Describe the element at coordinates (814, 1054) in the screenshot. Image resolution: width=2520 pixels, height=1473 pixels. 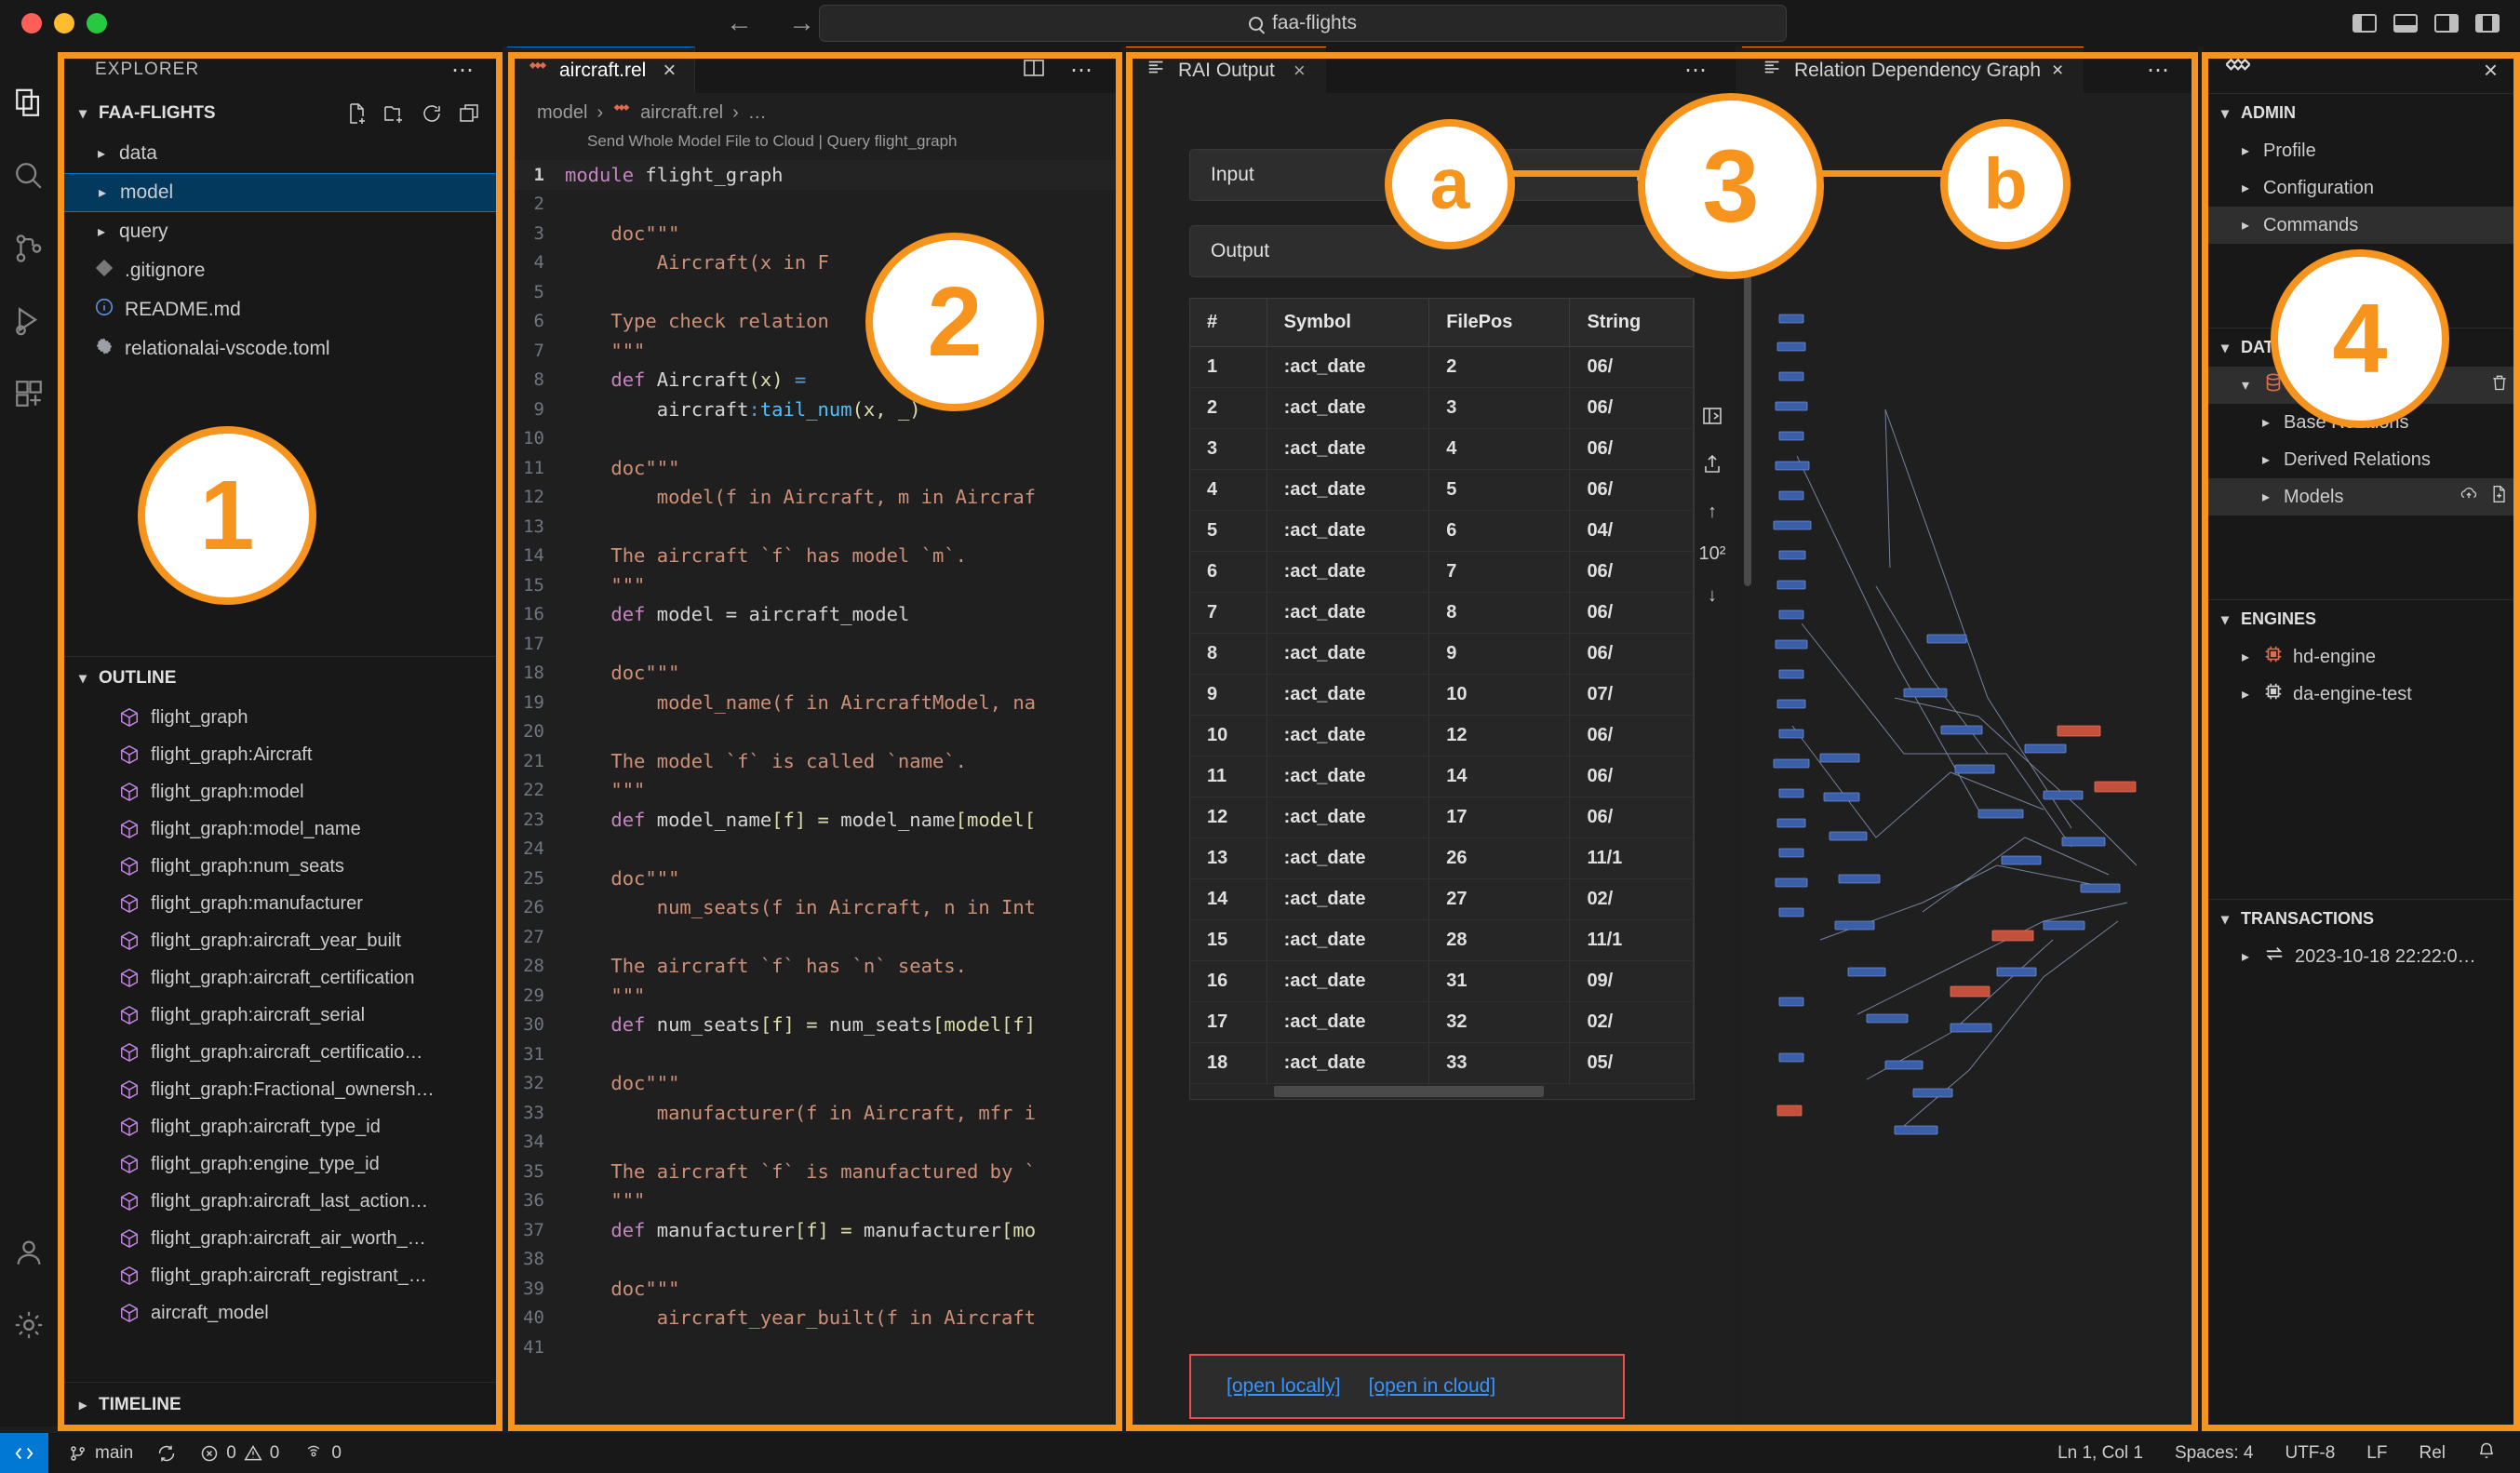
I see `code-line: 31` at that location.